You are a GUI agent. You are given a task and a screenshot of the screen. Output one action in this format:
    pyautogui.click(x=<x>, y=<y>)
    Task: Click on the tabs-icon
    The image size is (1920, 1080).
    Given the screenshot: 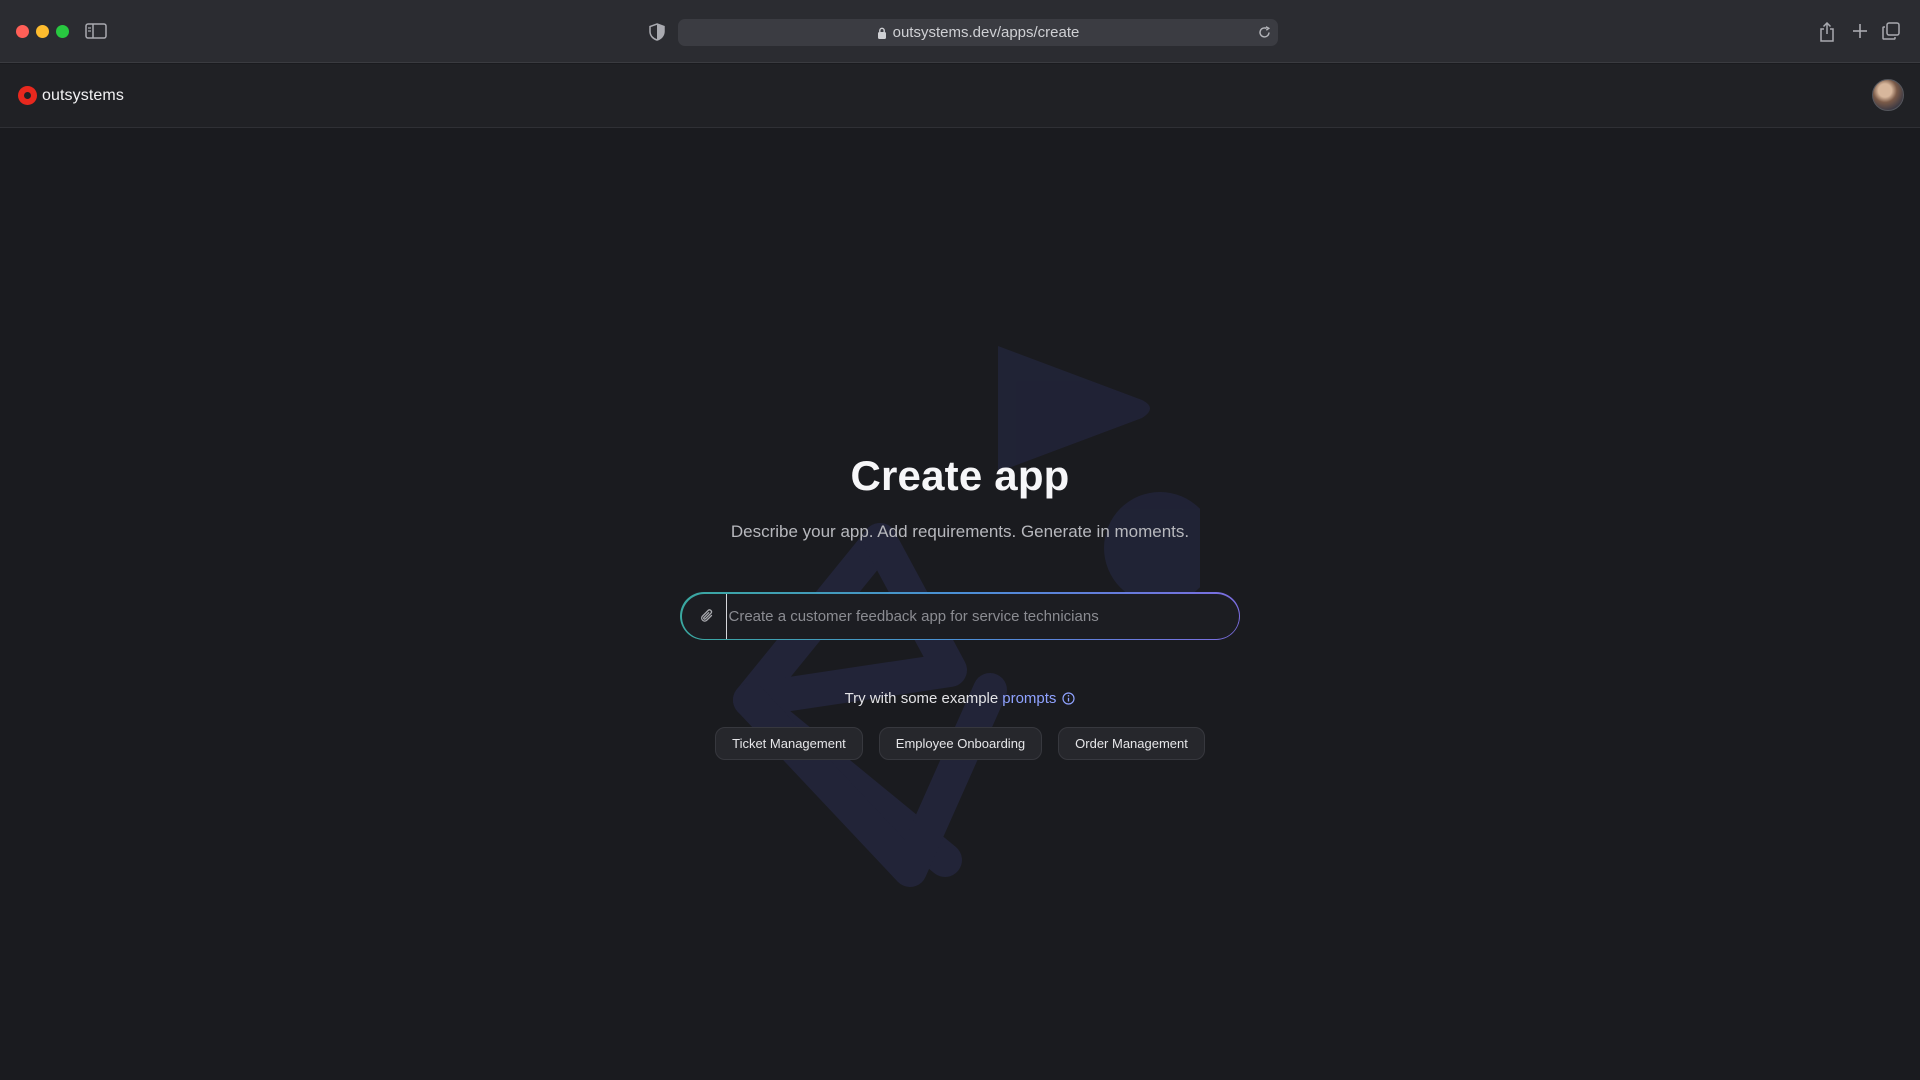 What is the action you would take?
    pyautogui.click(x=1891, y=31)
    